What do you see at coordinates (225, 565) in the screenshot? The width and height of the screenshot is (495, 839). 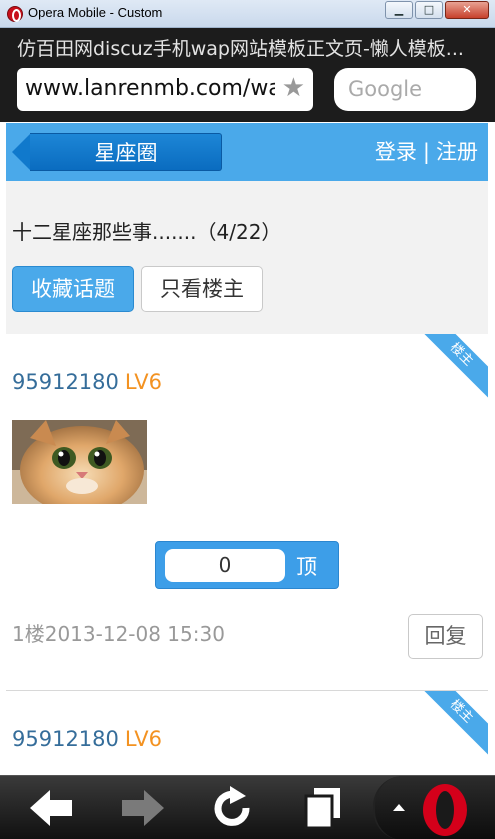 I see `like-count: 0` at bounding box center [225, 565].